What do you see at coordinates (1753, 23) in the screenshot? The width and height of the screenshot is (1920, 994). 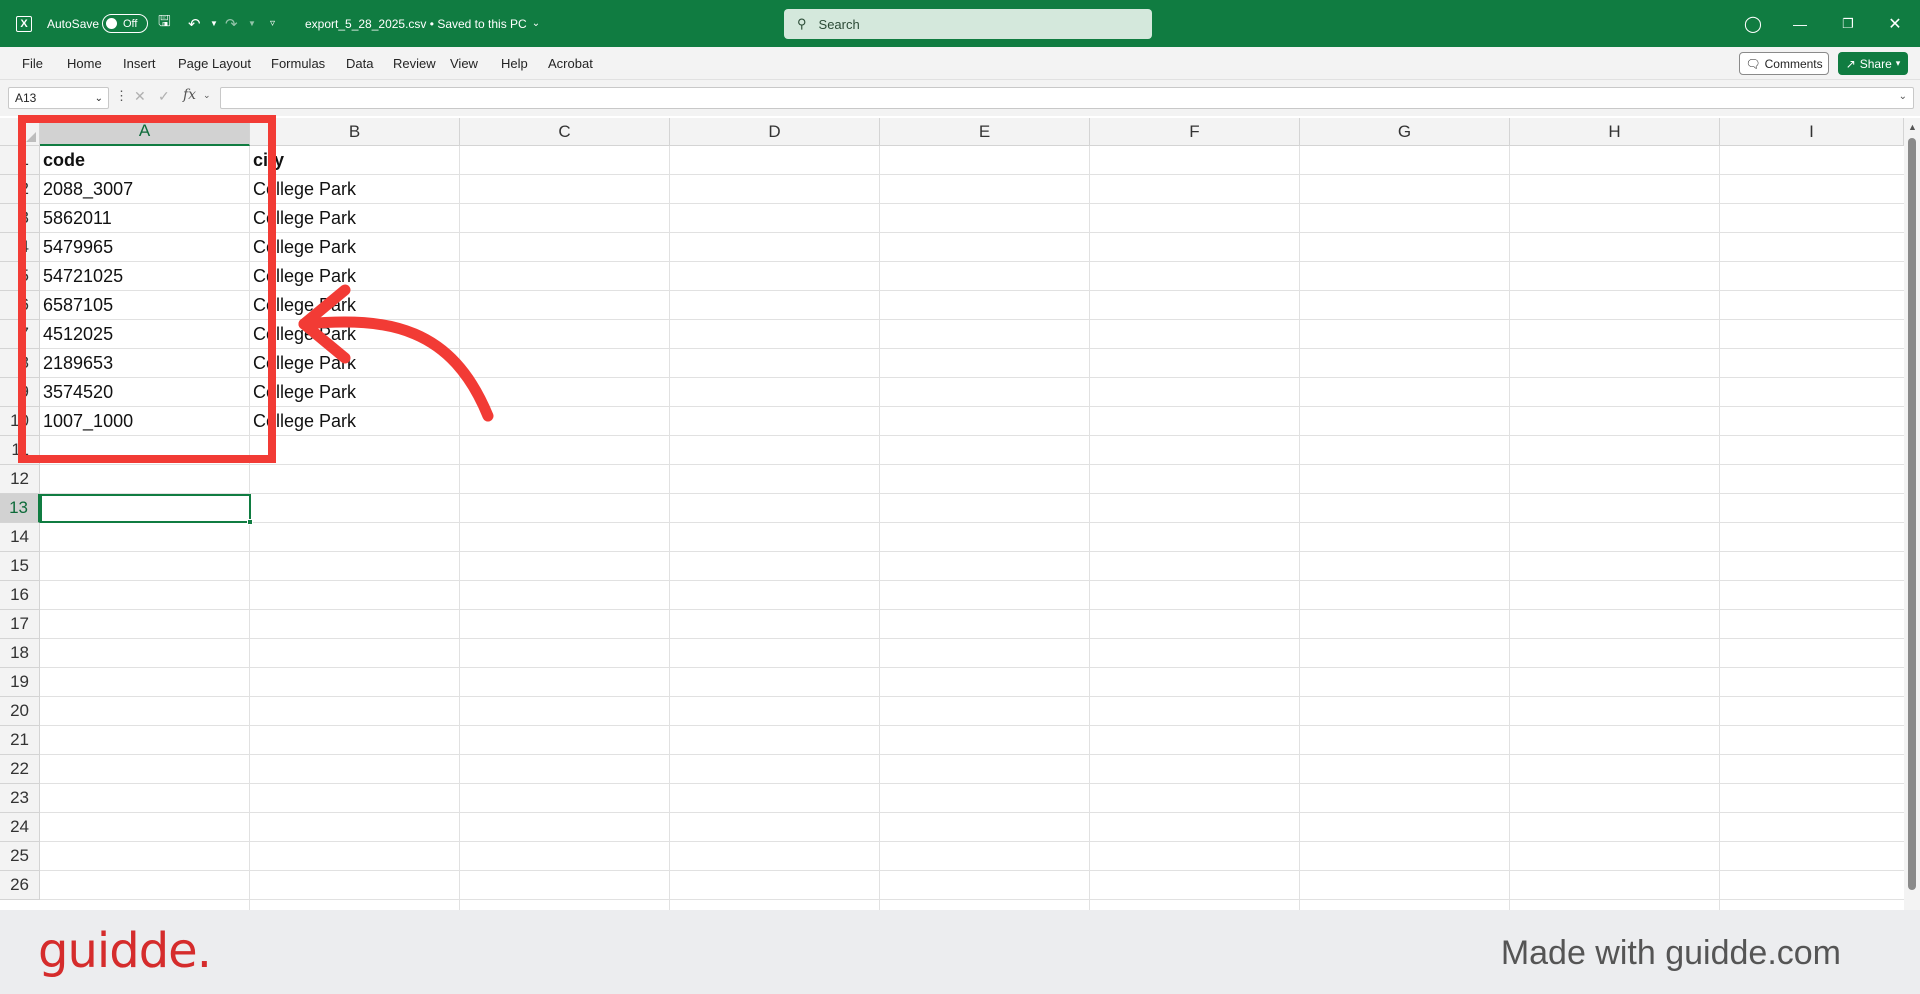 I see `lightbulb-icon: ◯` at bounding box center [1753, 23].